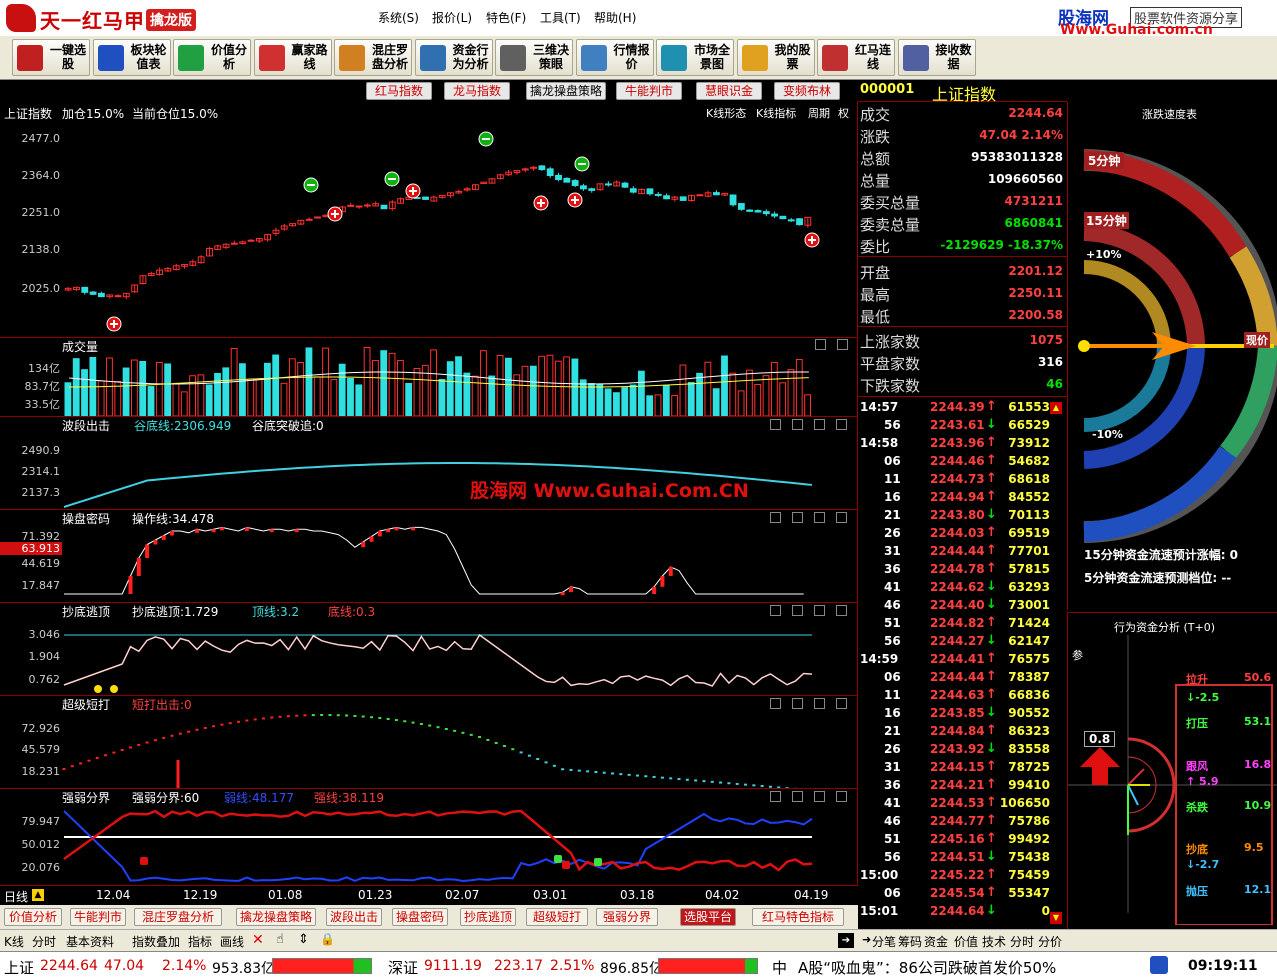 This screenshot has height=979, width=1277. Describe the element at coordinates (708, 917) in the screenshot. I see `bottom-indicator-tab: 选股平台` at that location.